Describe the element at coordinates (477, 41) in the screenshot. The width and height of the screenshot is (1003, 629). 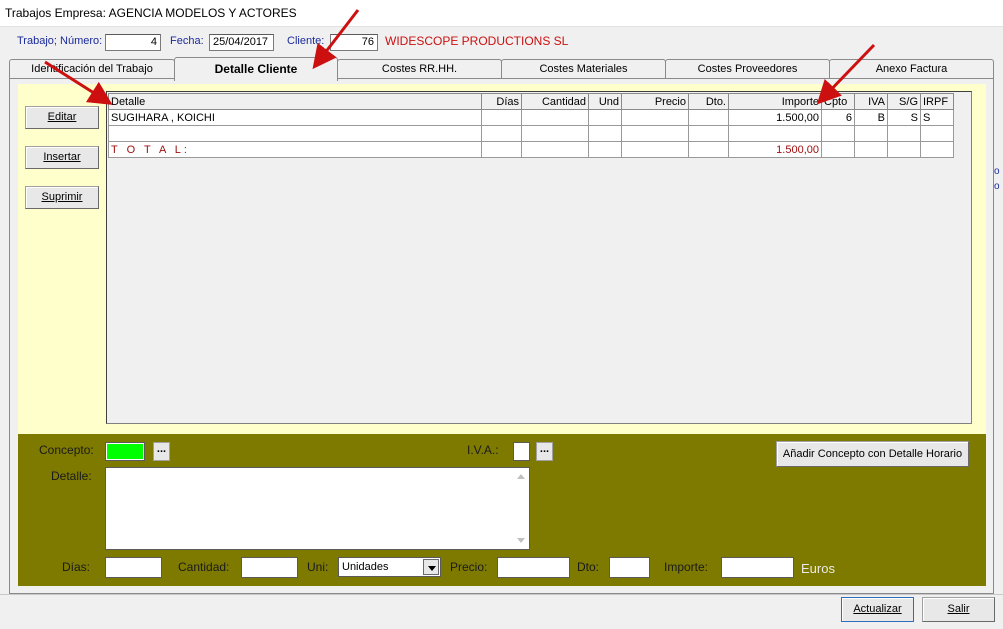
I see `cliente-name: WIDESCOPE PRODUCTIONS SL` at that location.